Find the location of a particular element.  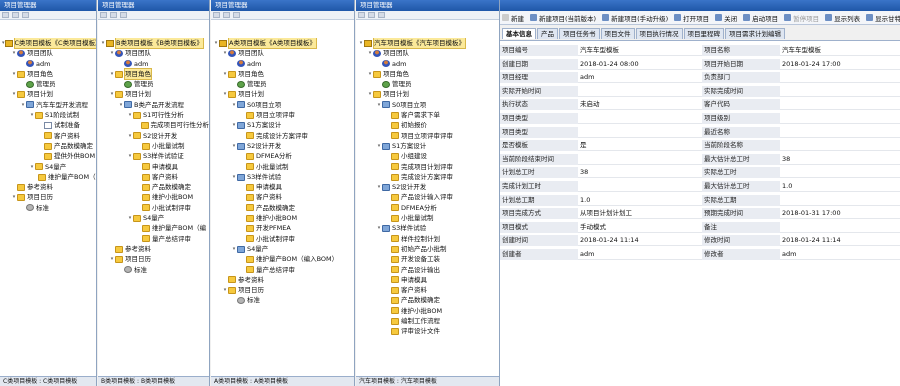

tree-node: 初始产品小批制 is located at coordinates (427, 249).